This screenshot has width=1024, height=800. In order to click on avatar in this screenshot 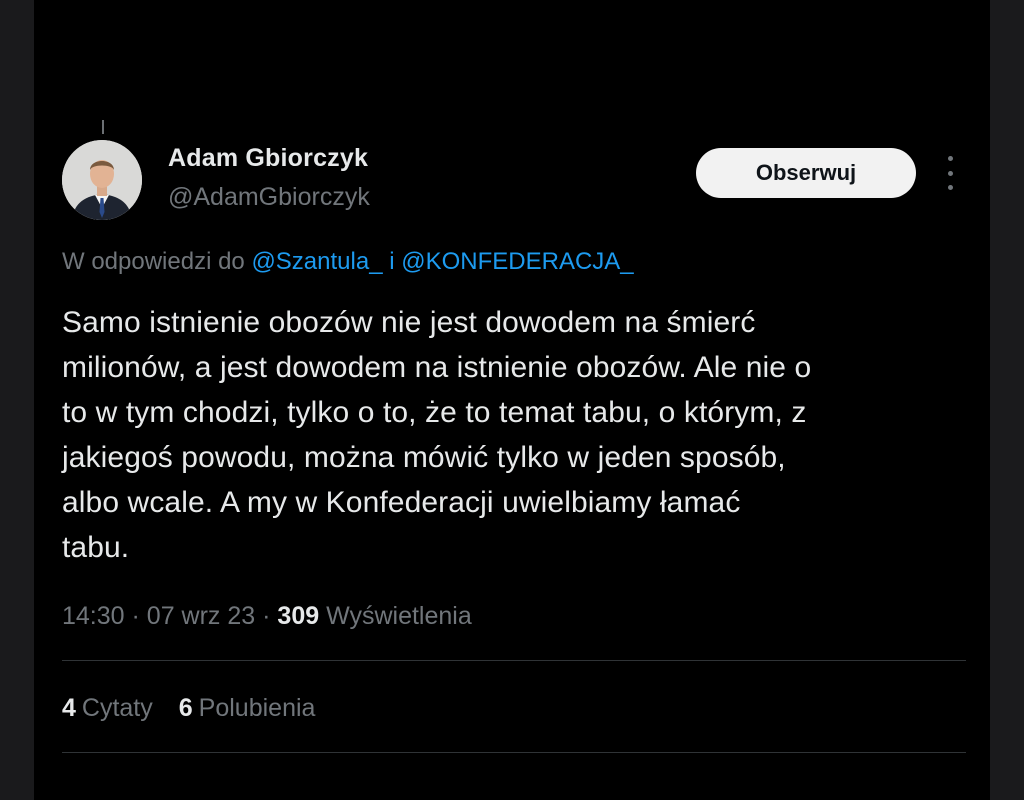, I will do `click(102, 180)`.